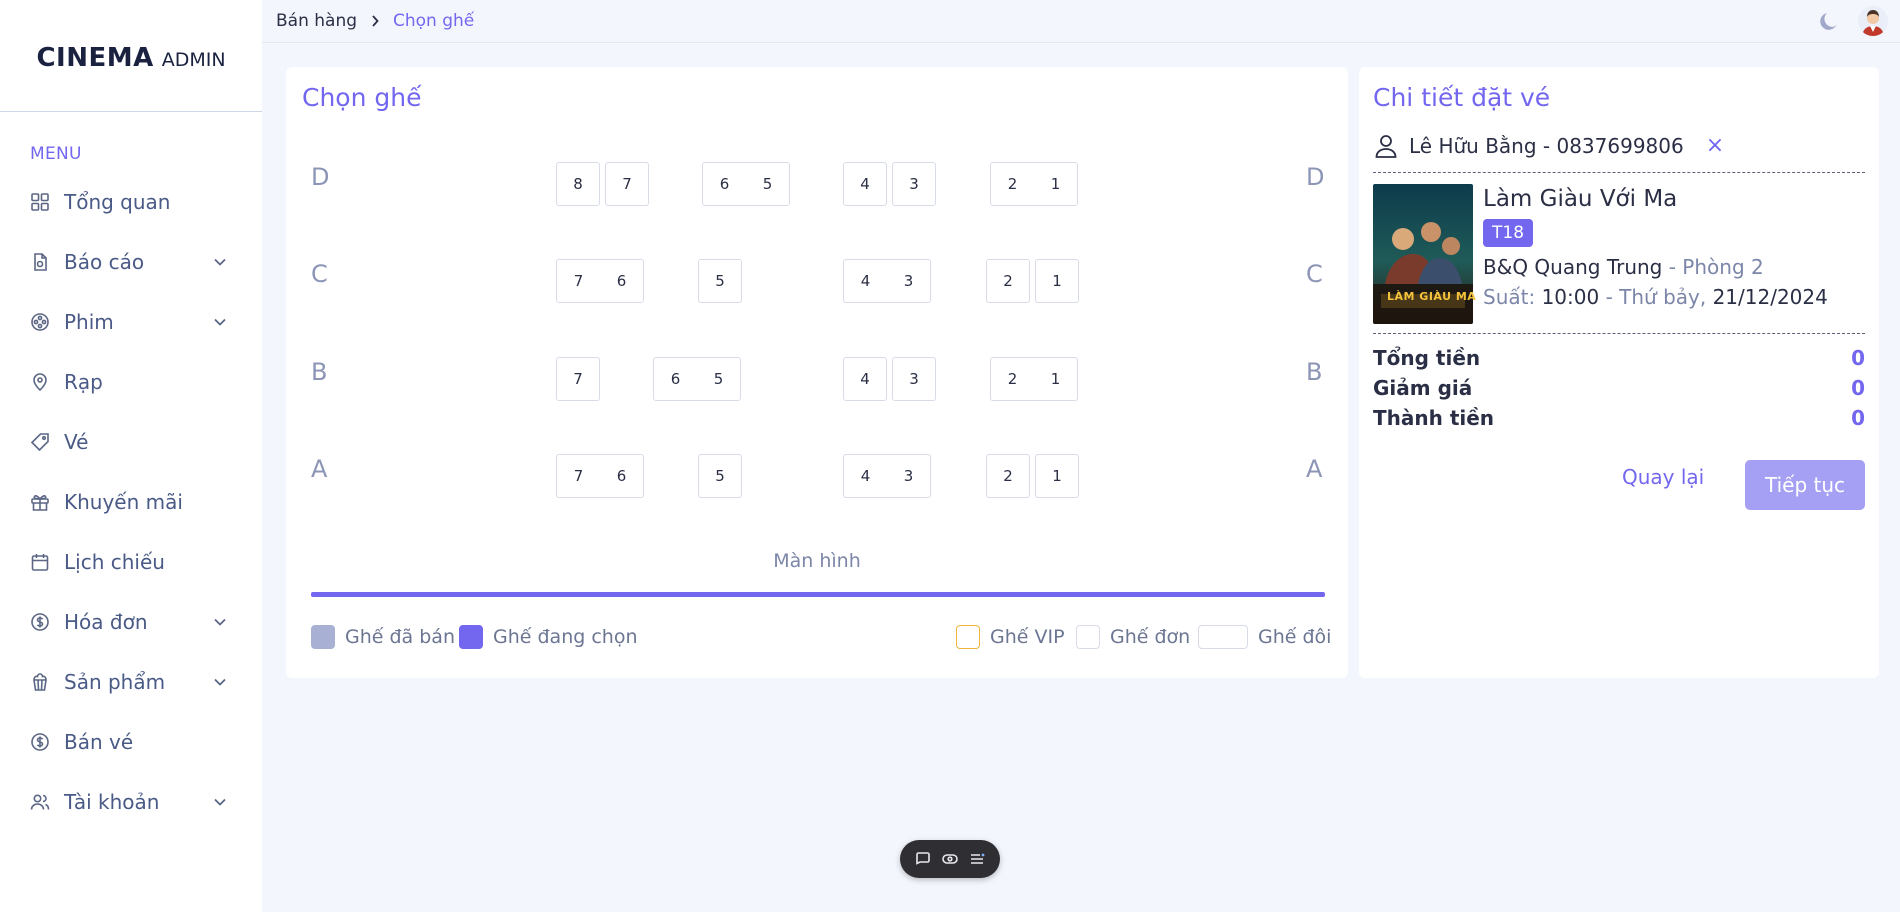  Describe the element at coordinates (131, 382) in the screenshot. I see `sidebar-item-rap: Rạp` at that location.